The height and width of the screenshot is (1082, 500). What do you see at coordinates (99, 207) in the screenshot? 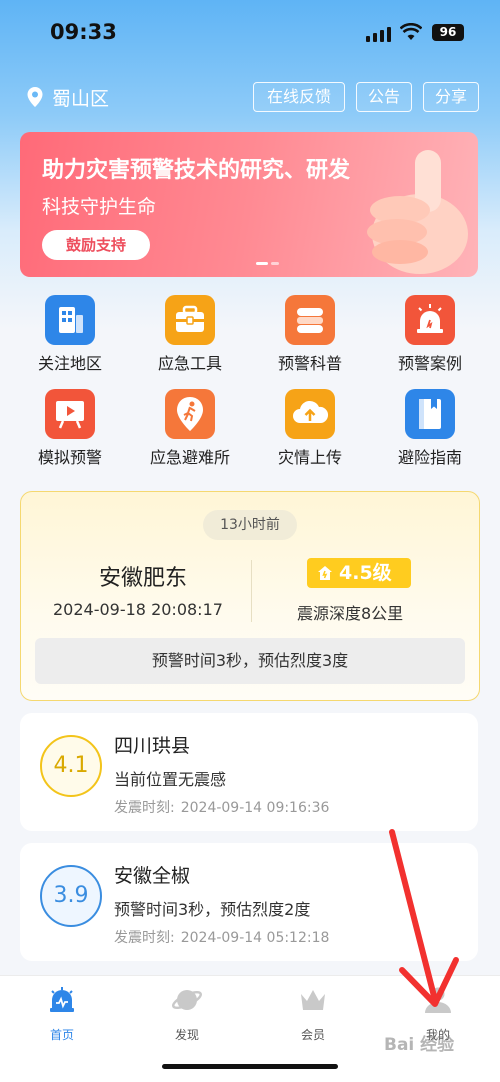
I see `banner-subtitle: 科技守护生命` at bounding box center [99, 207].